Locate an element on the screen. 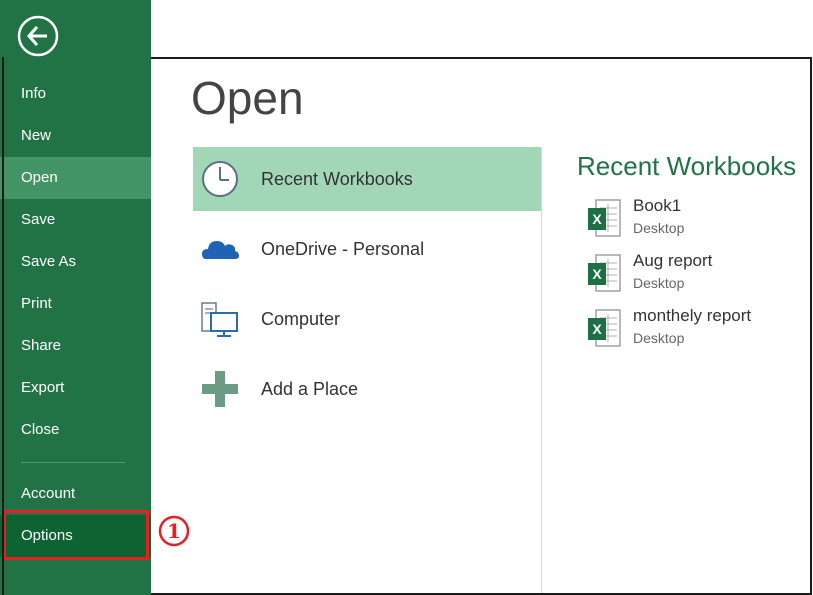  clock-icon is located at coordinates (220, 179).